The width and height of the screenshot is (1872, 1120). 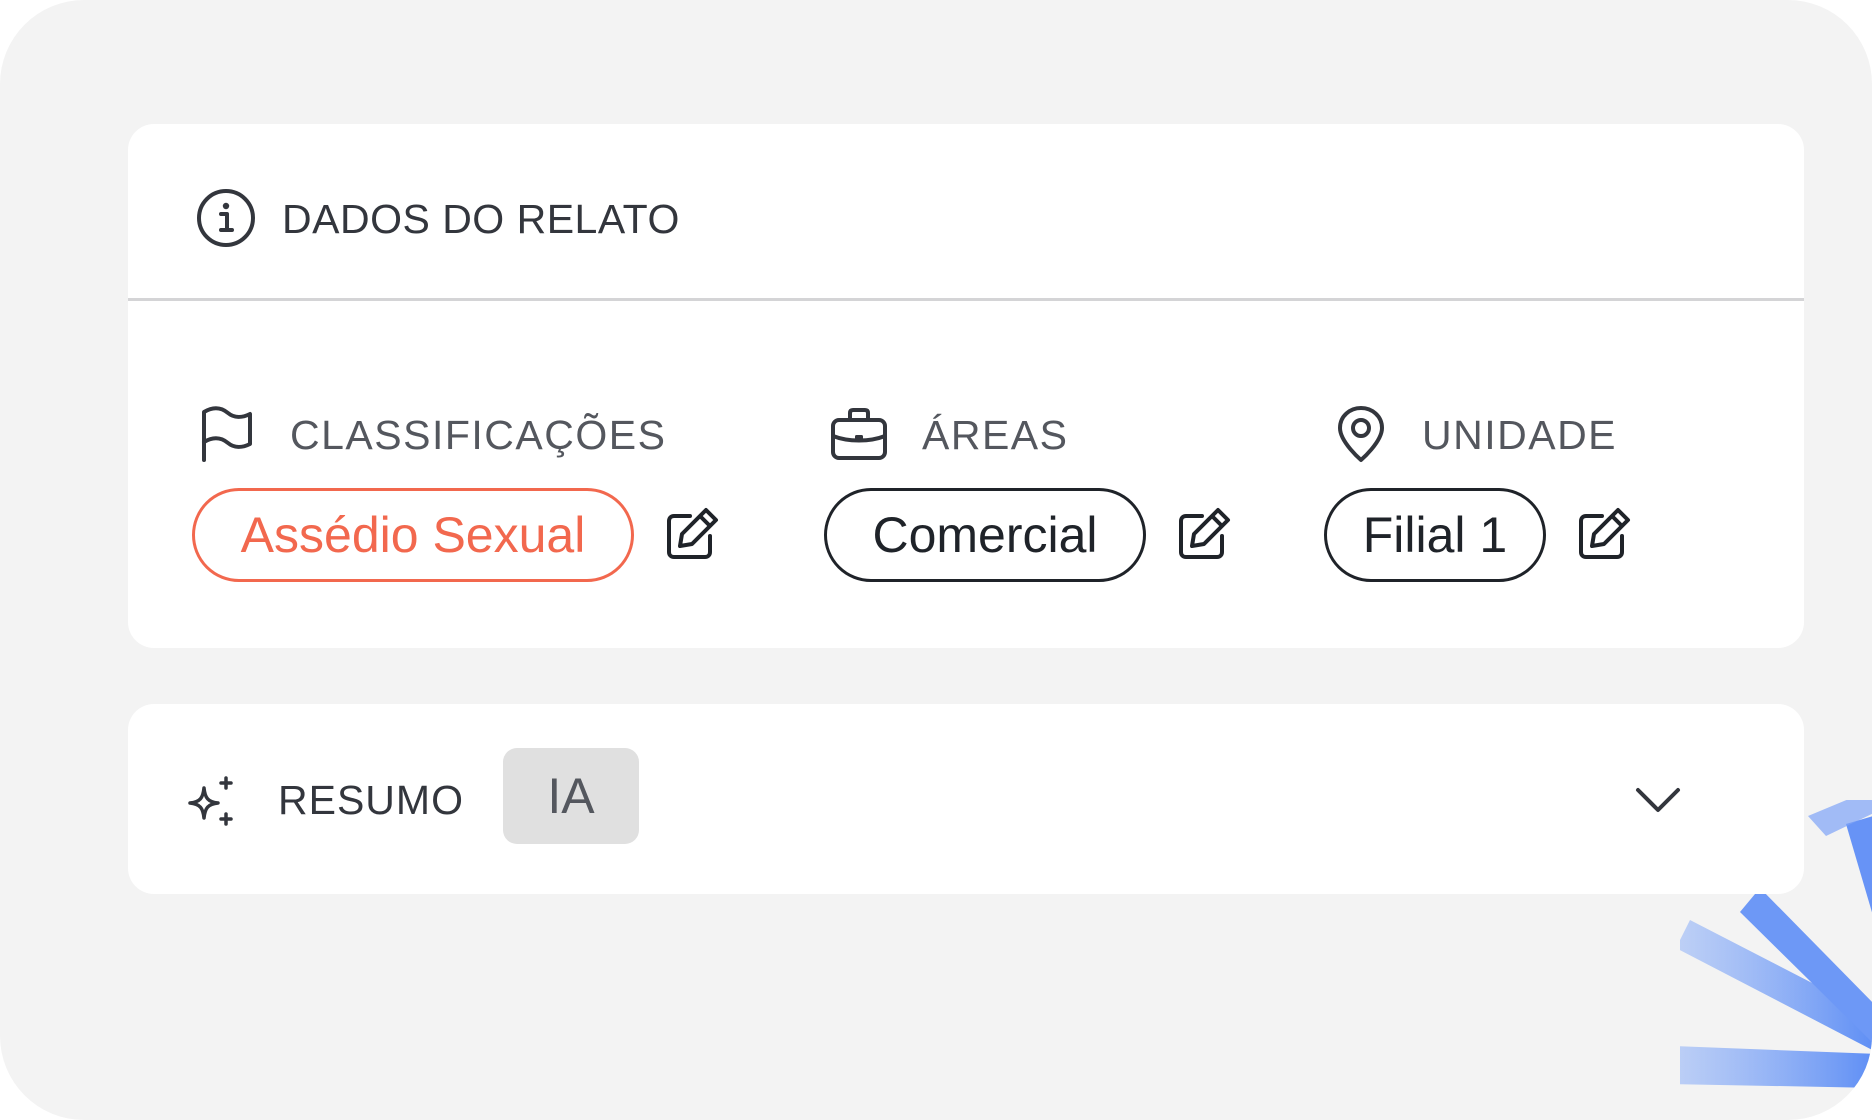 What do you see at coordinates (985, 535) in the screenshot?
I see `area-chip: Comercial` at bounding box center [985, 535].